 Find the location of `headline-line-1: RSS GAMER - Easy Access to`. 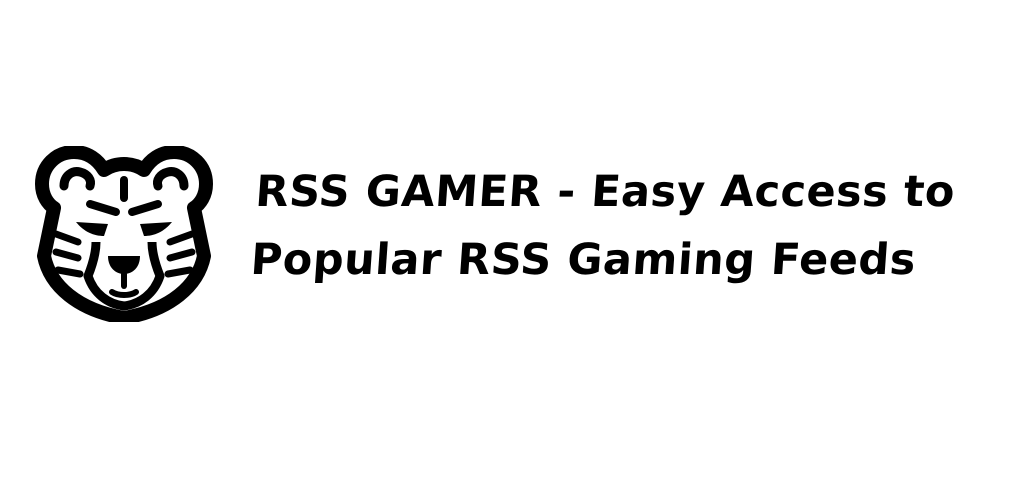

headline-line-1: RSS GAMER - Easy Access to is located at coordinates (605, 192).